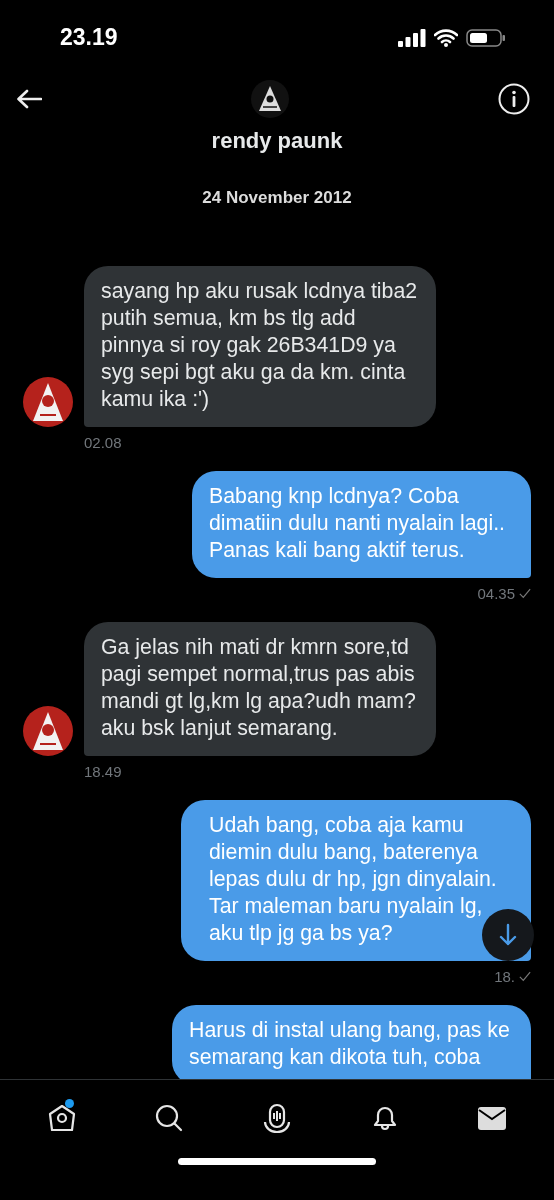 The image size is (554, 1200). I want to click on message-time: 02.08, so click(103, 442).